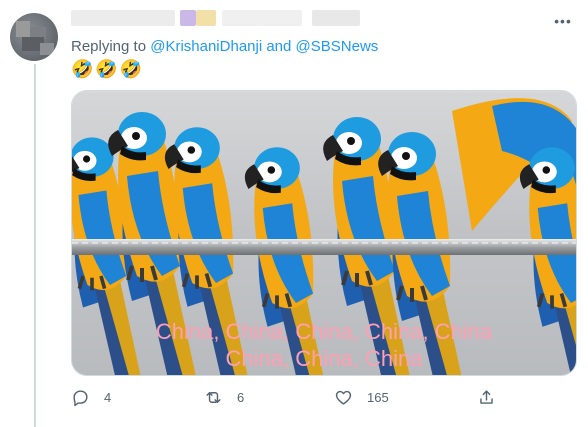 This screenshot has height=427, width=588. What do you see at coordinates (286, 399) in the screenshot?
I see `tweet-actions: 4 6 165` at bounding box center [286, 399].